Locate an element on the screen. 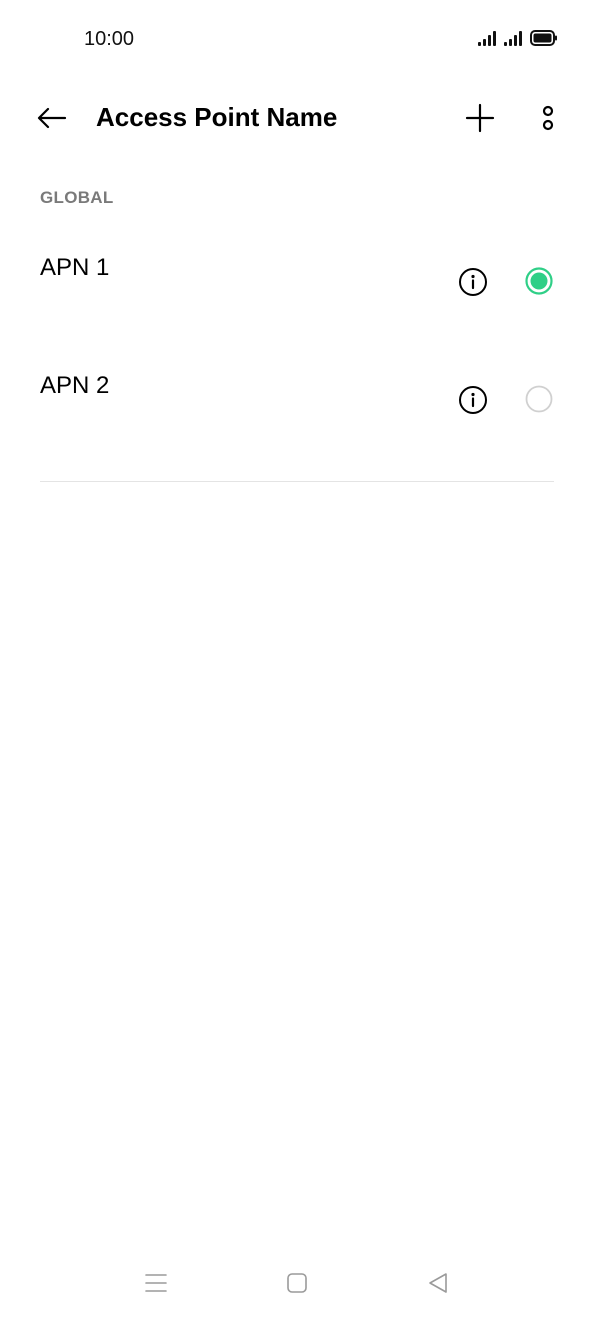 Image resolution: width=594 pixels, height=1320 pixels. status-time: 10:00 is located at coordinates (109, 39).